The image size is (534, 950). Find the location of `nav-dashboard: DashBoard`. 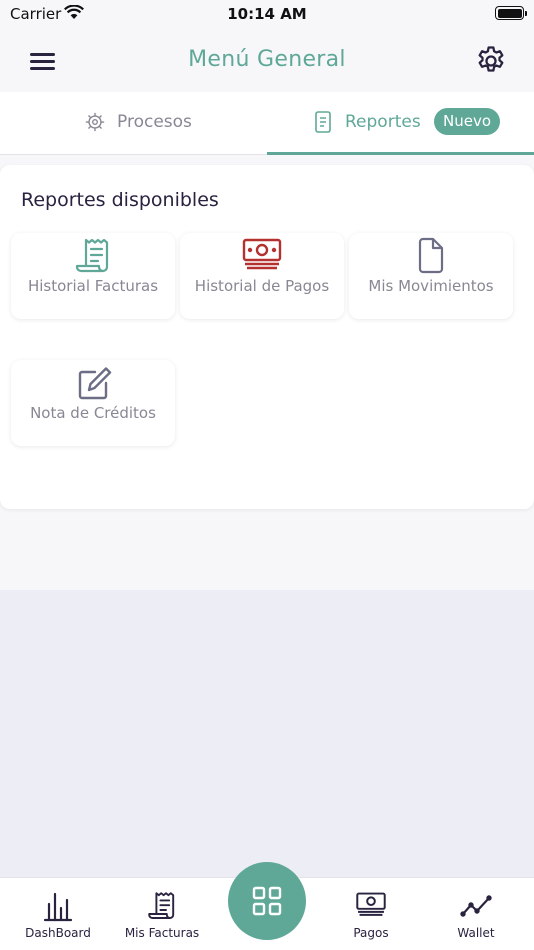

nav-dashboard: DashBoard is located at coordinates (58, 914).